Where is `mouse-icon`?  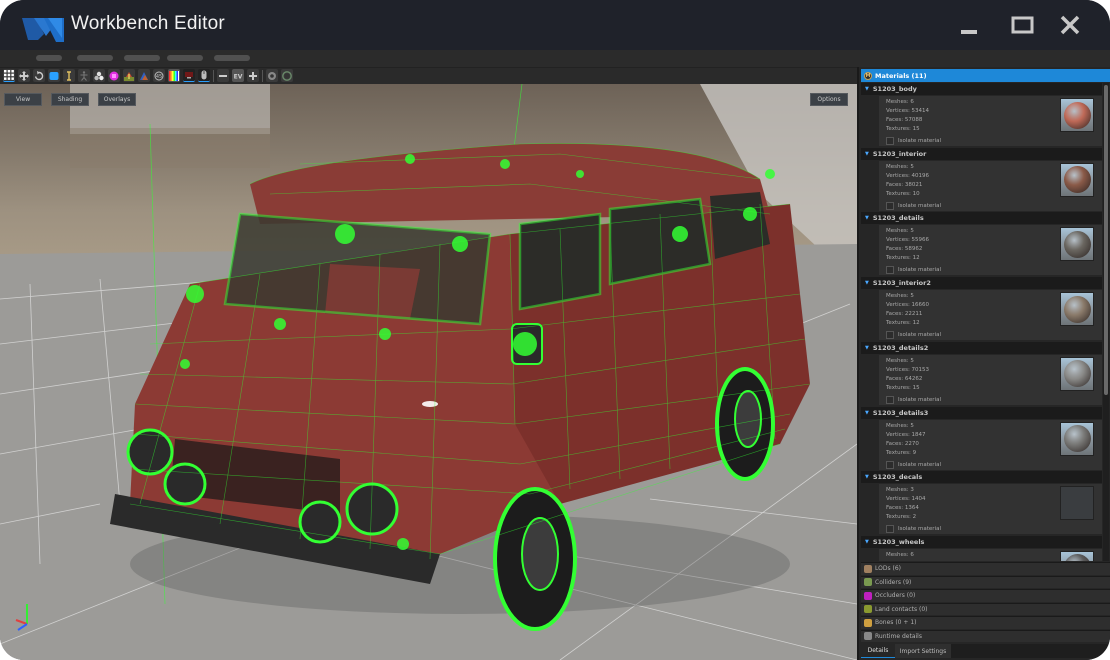 mouse-icon is located at coordinates (204, 75).